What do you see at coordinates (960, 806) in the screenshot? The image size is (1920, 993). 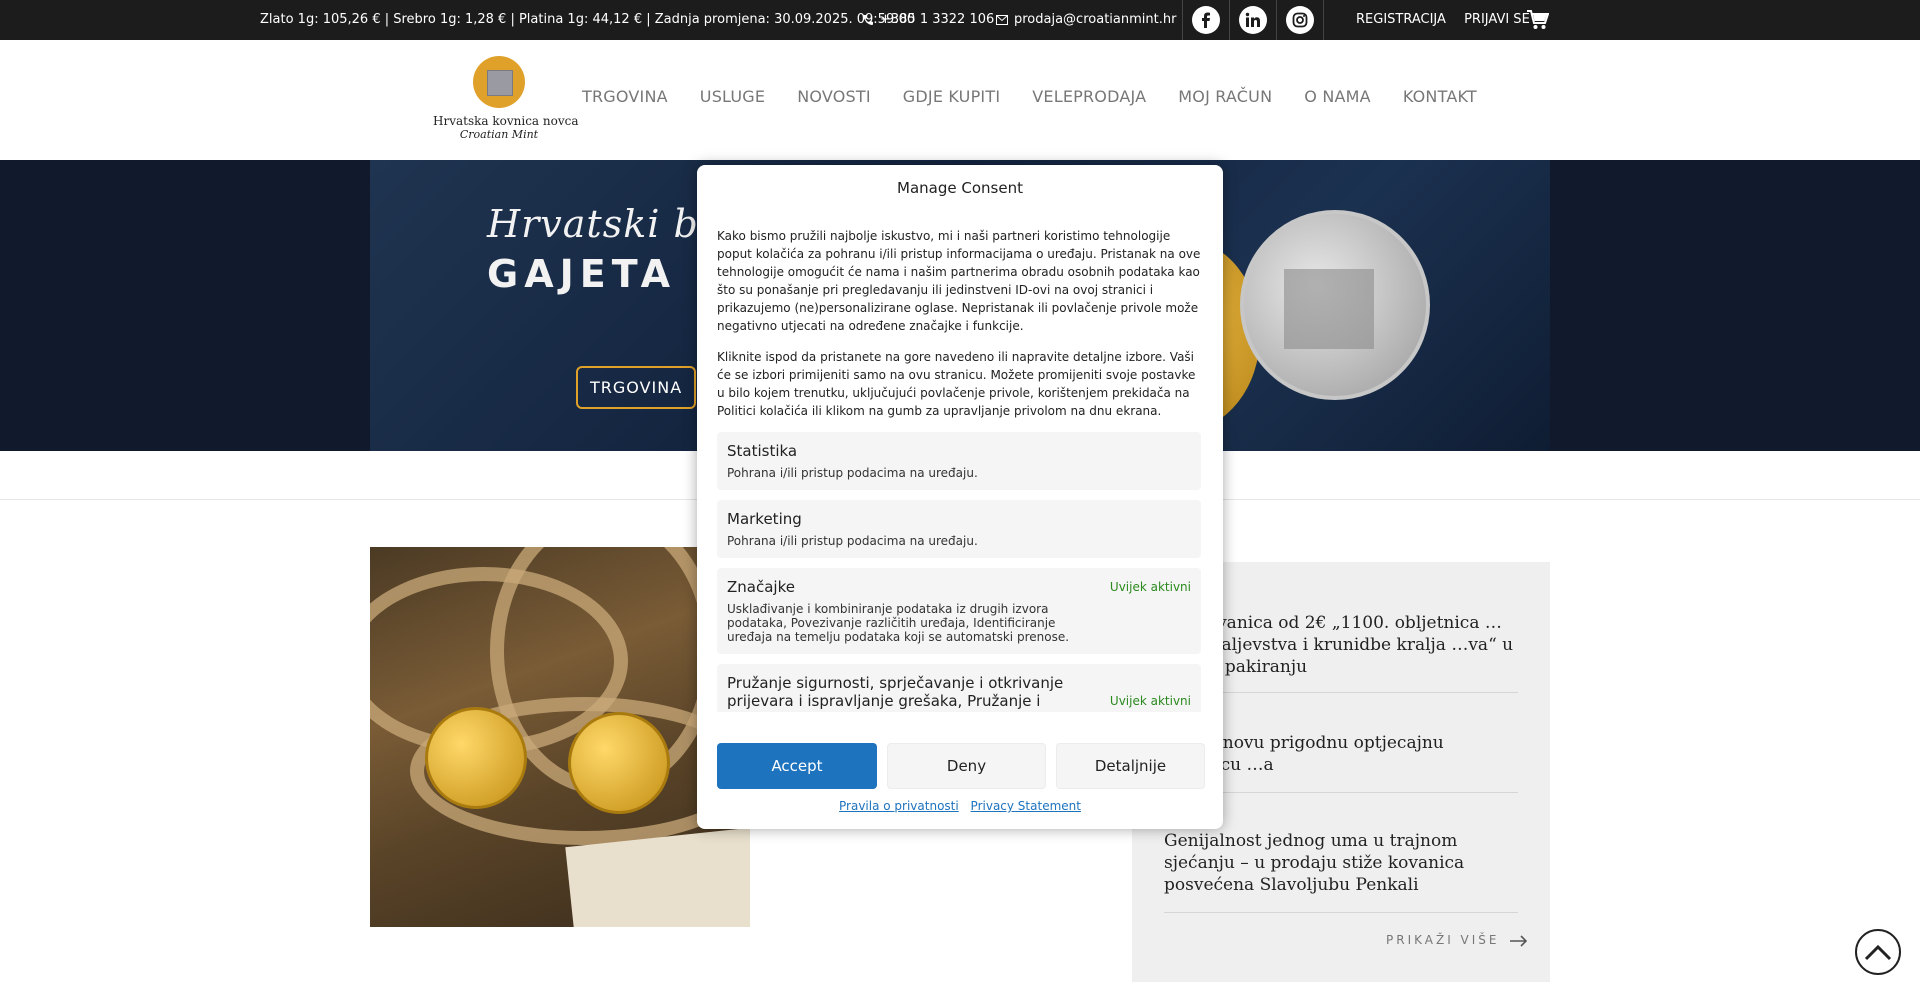 I see `consent-links: Pravila o privatnosti Privacy Statement` at bounding box center [960, 806].